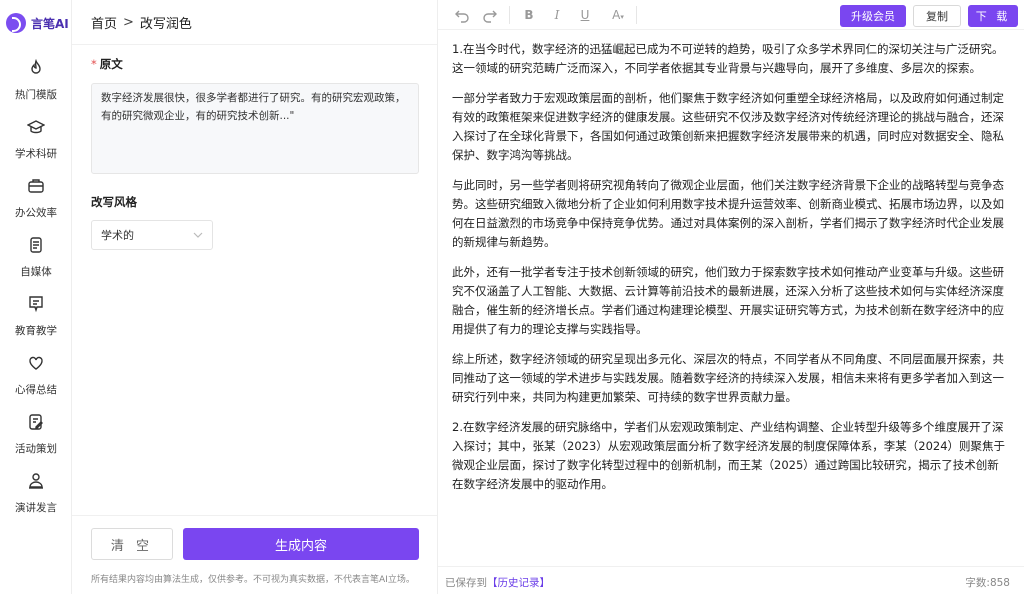  I want to click on save-status: 已保存到【历史记录】, so click(497, 582).